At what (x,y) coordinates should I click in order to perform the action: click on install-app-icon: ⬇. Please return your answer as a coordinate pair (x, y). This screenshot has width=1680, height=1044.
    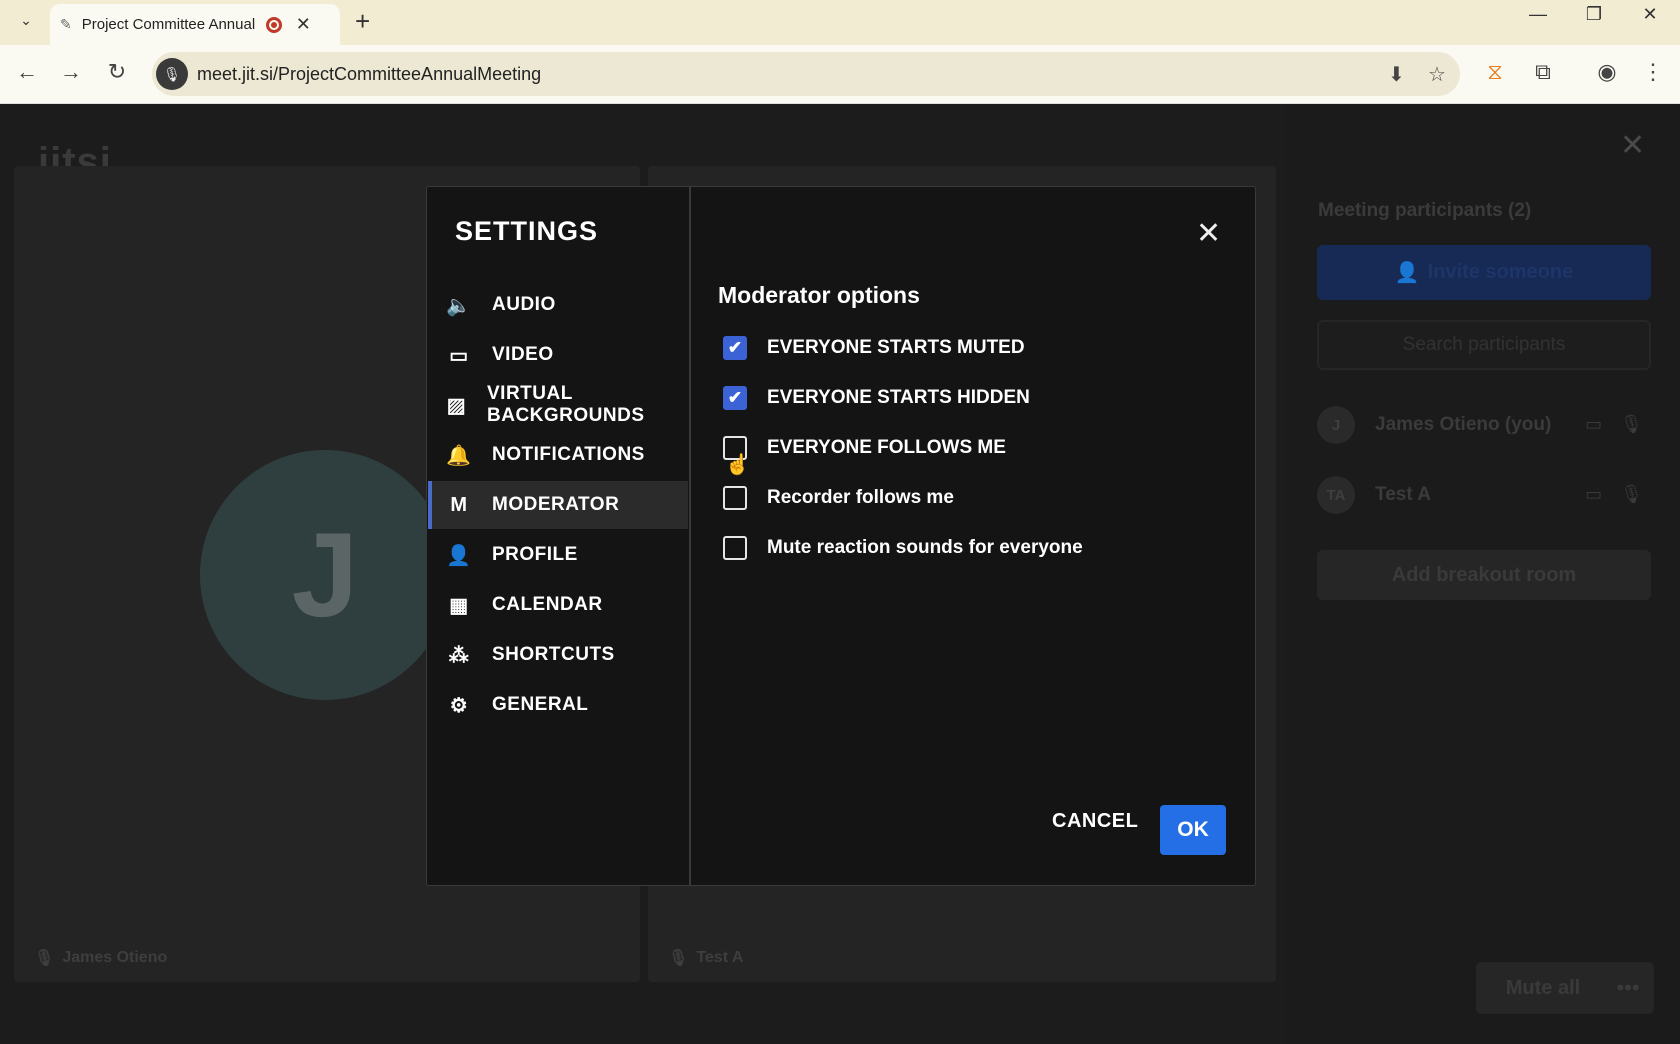
    Looking at the image, I should click on (1396, 74).